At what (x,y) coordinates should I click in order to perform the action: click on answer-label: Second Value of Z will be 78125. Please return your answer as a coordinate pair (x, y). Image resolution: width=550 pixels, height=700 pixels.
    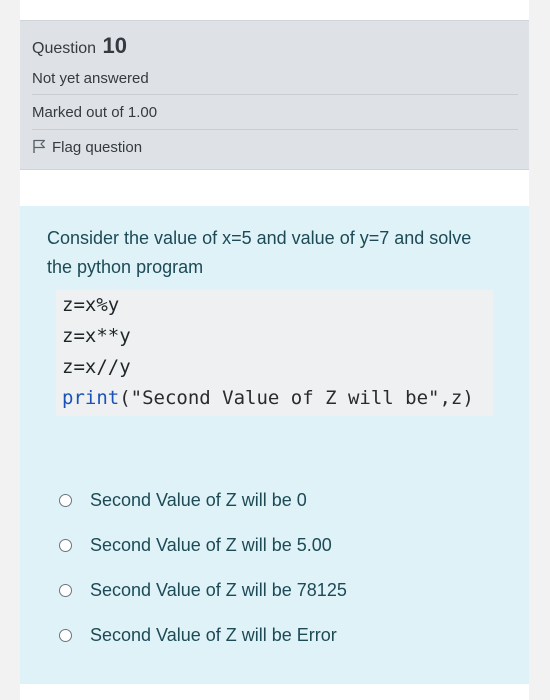
    Looking at the image, I should click on (218, 590).